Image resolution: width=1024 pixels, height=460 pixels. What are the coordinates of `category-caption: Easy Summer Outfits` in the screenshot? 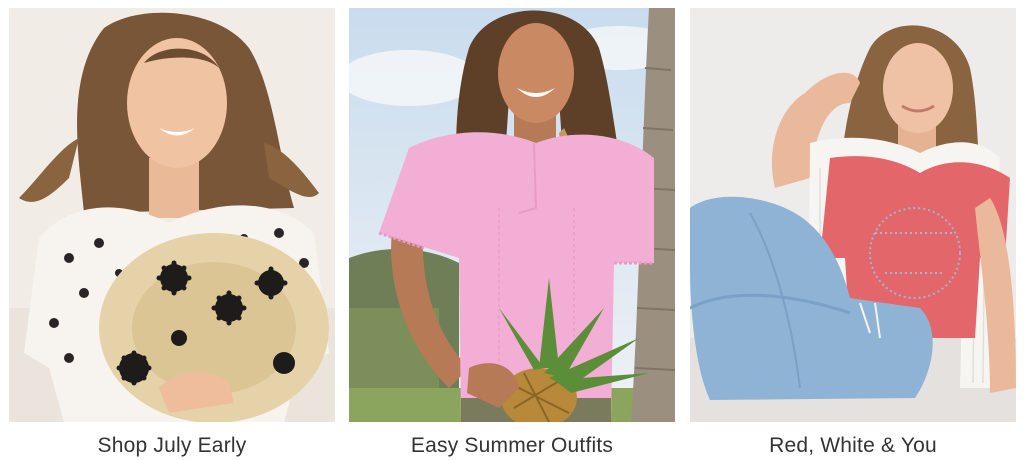 It's located at (512, 446).